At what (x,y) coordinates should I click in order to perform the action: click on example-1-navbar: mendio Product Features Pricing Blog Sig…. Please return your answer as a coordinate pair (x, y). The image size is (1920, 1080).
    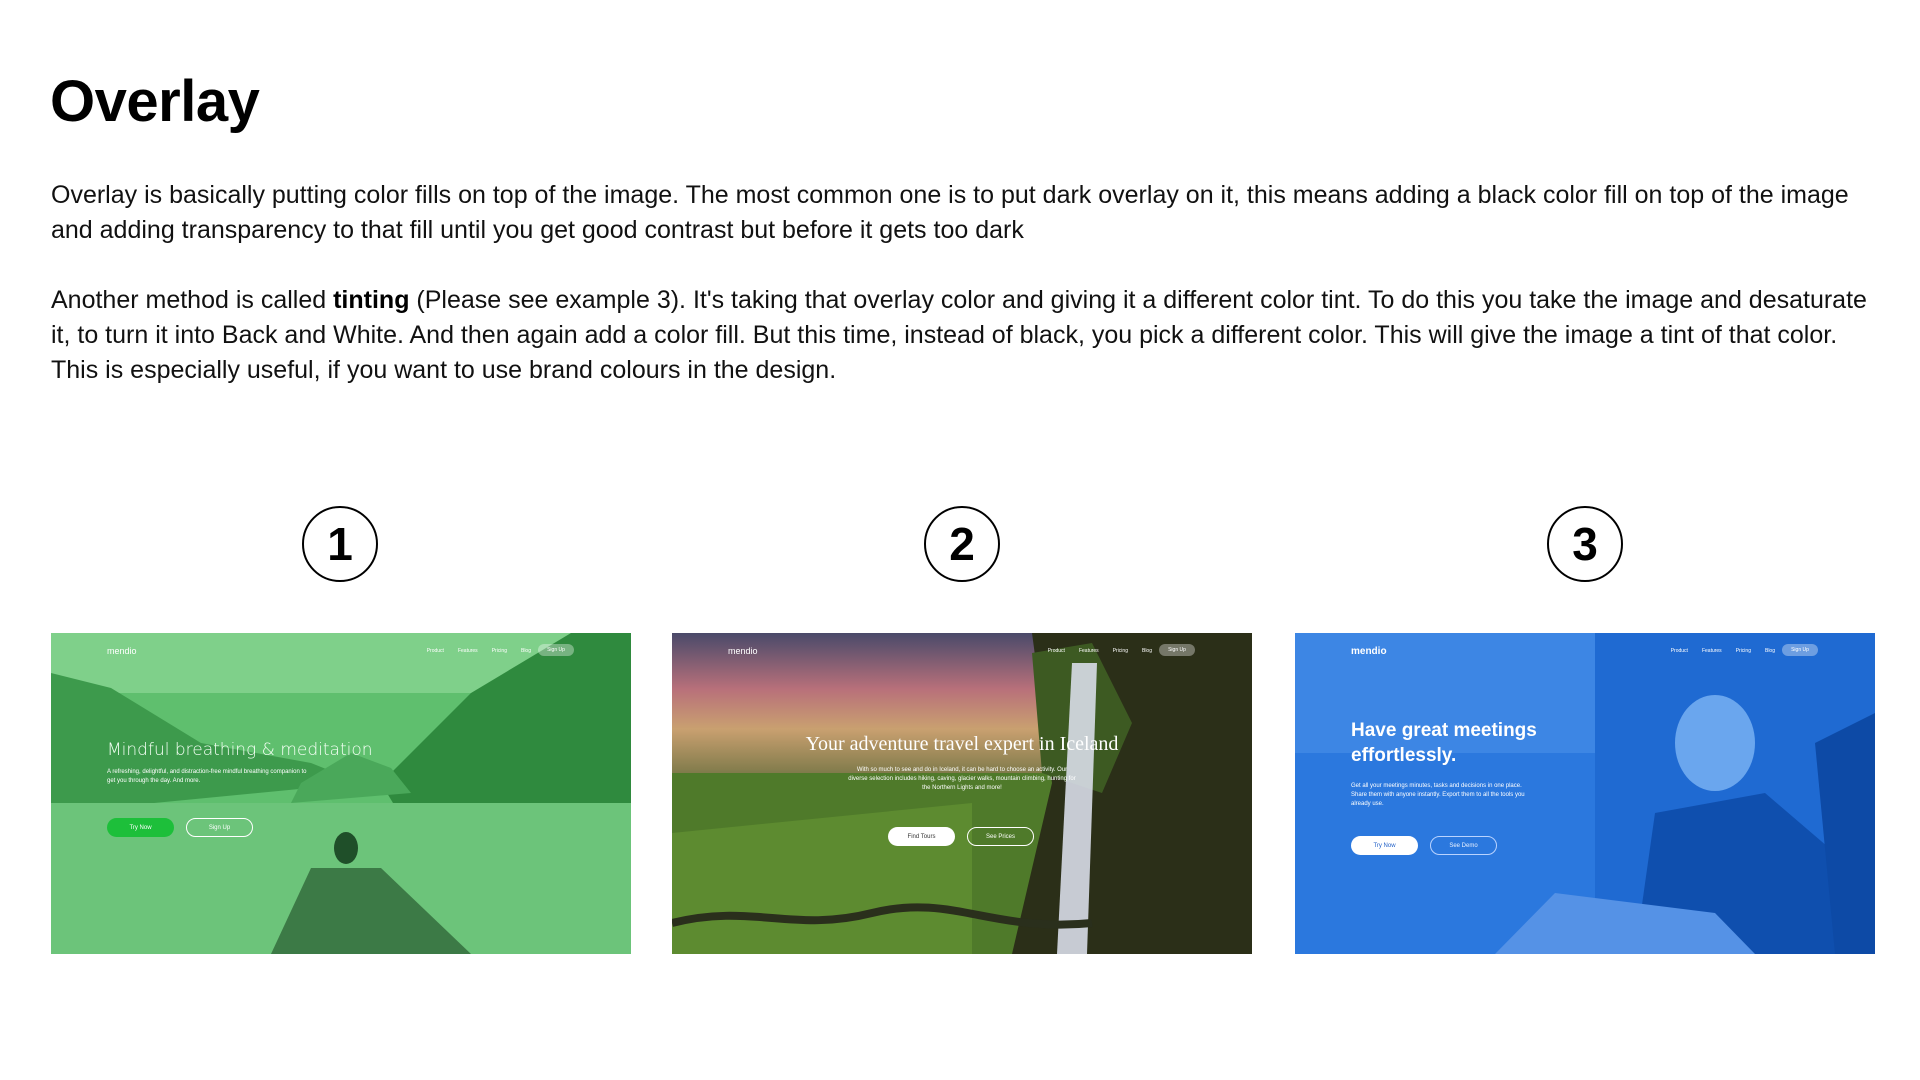
    Looking at the image, I should click on (341, 649).